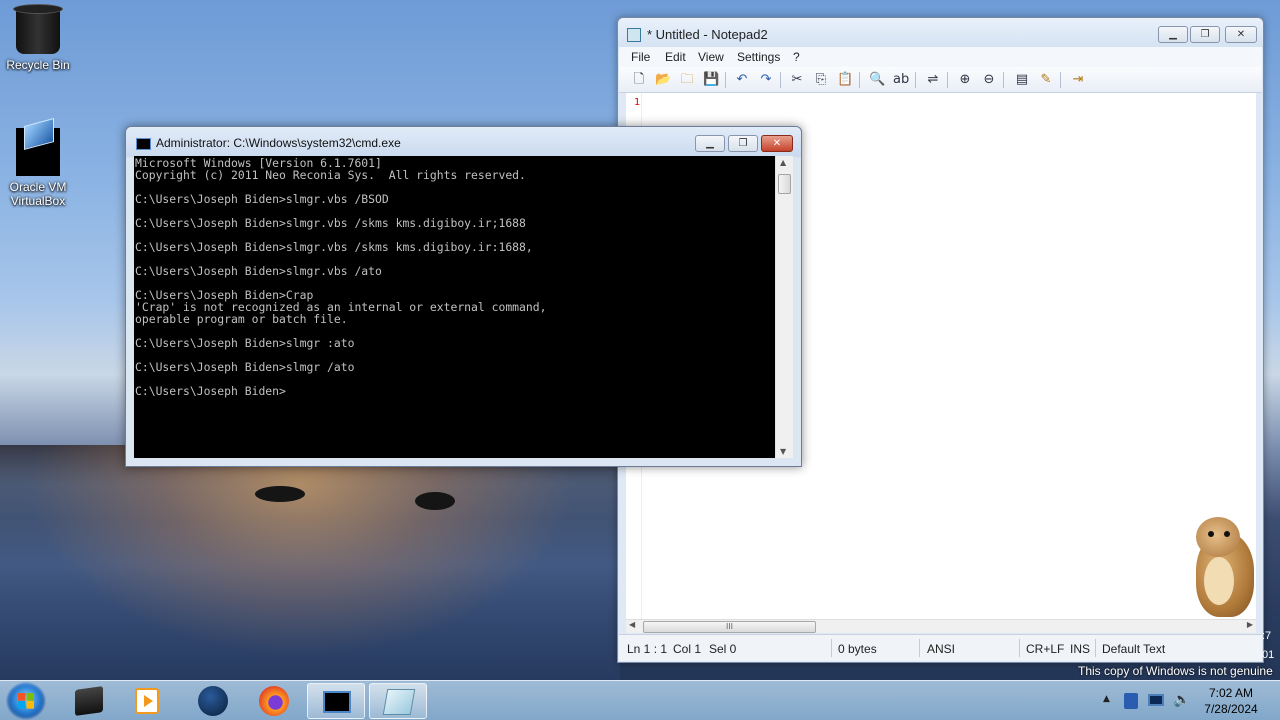 This screenshot has width=1280, height=720. I want to click on system-tray: ▲ 🔈, so click(1148, 700).